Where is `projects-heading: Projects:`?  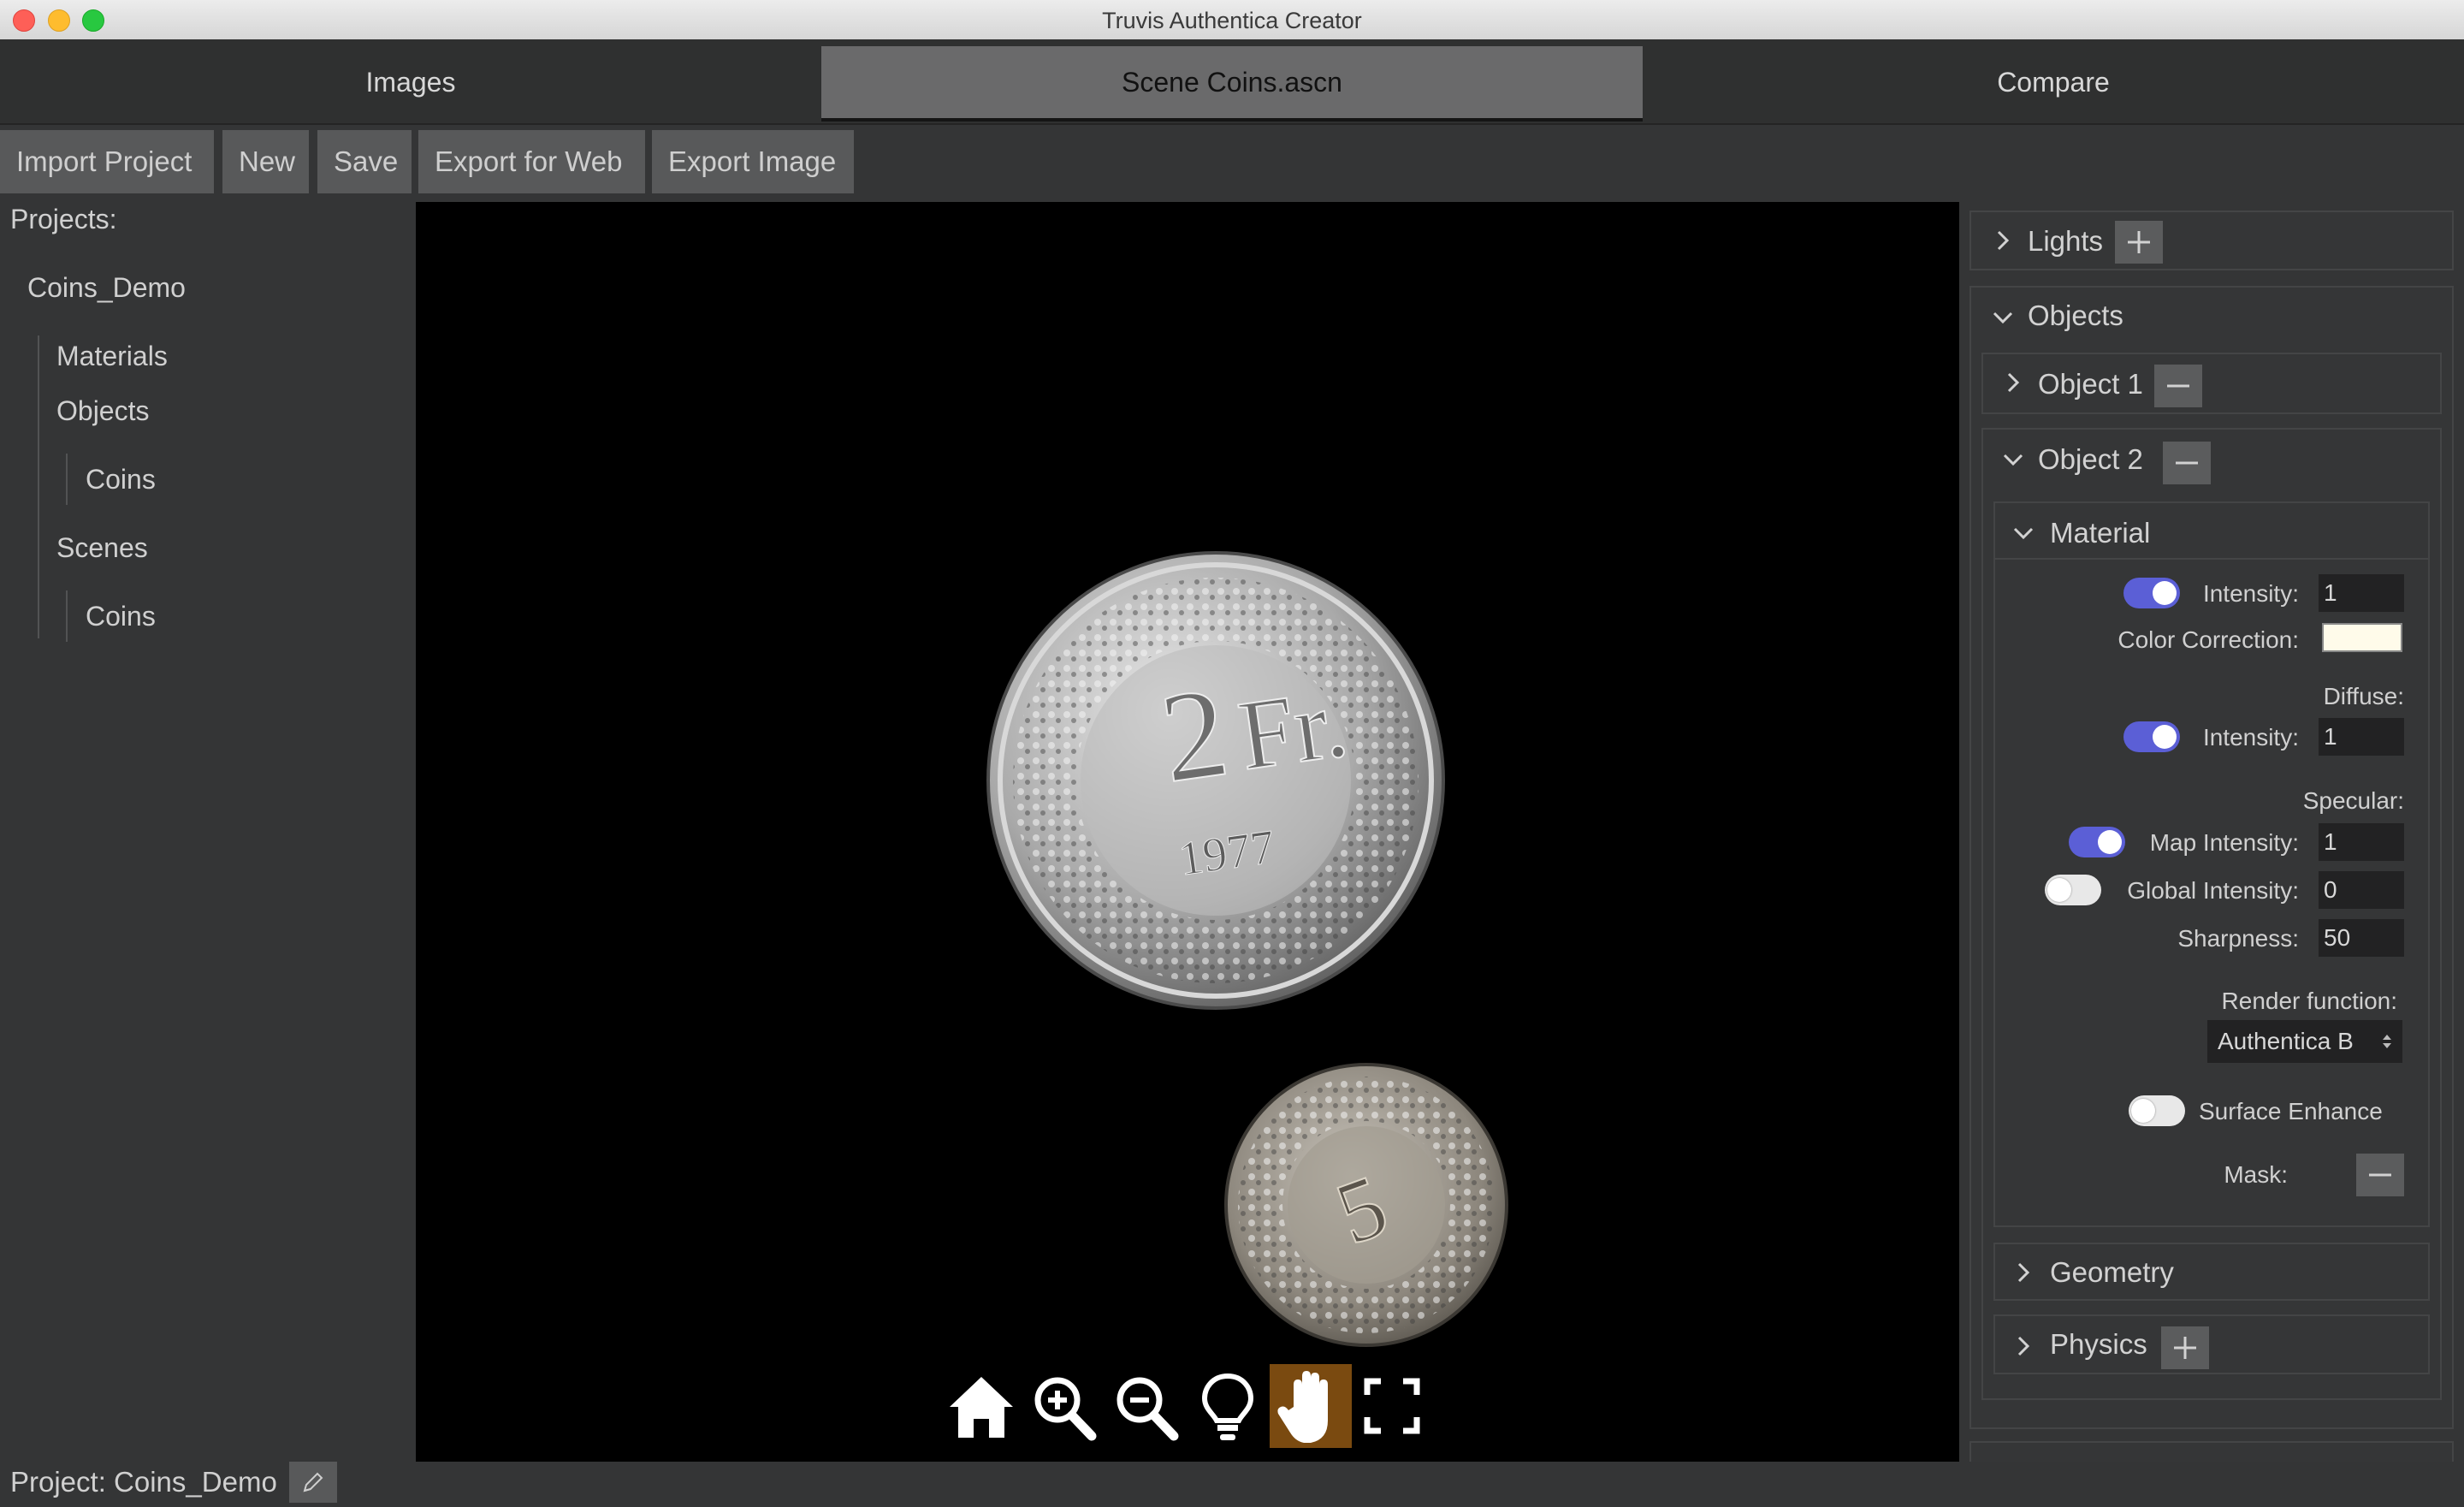
projects-heading: Projects: is located at coordinates (63, 219).